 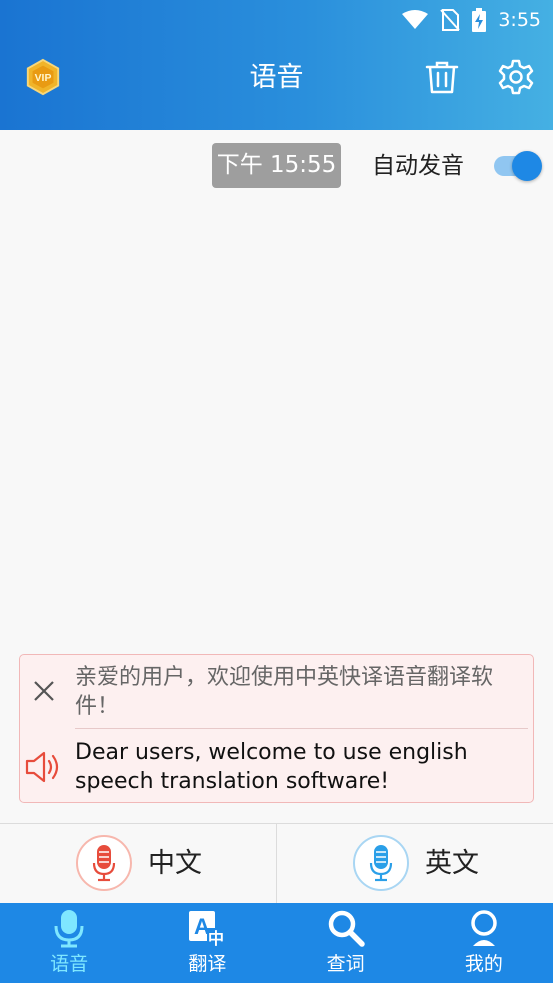 What do you see at coordinates (418, 166) in the screenshot?
I see `auto-speak-label: 自动发音` at bounding box center [418, 166].